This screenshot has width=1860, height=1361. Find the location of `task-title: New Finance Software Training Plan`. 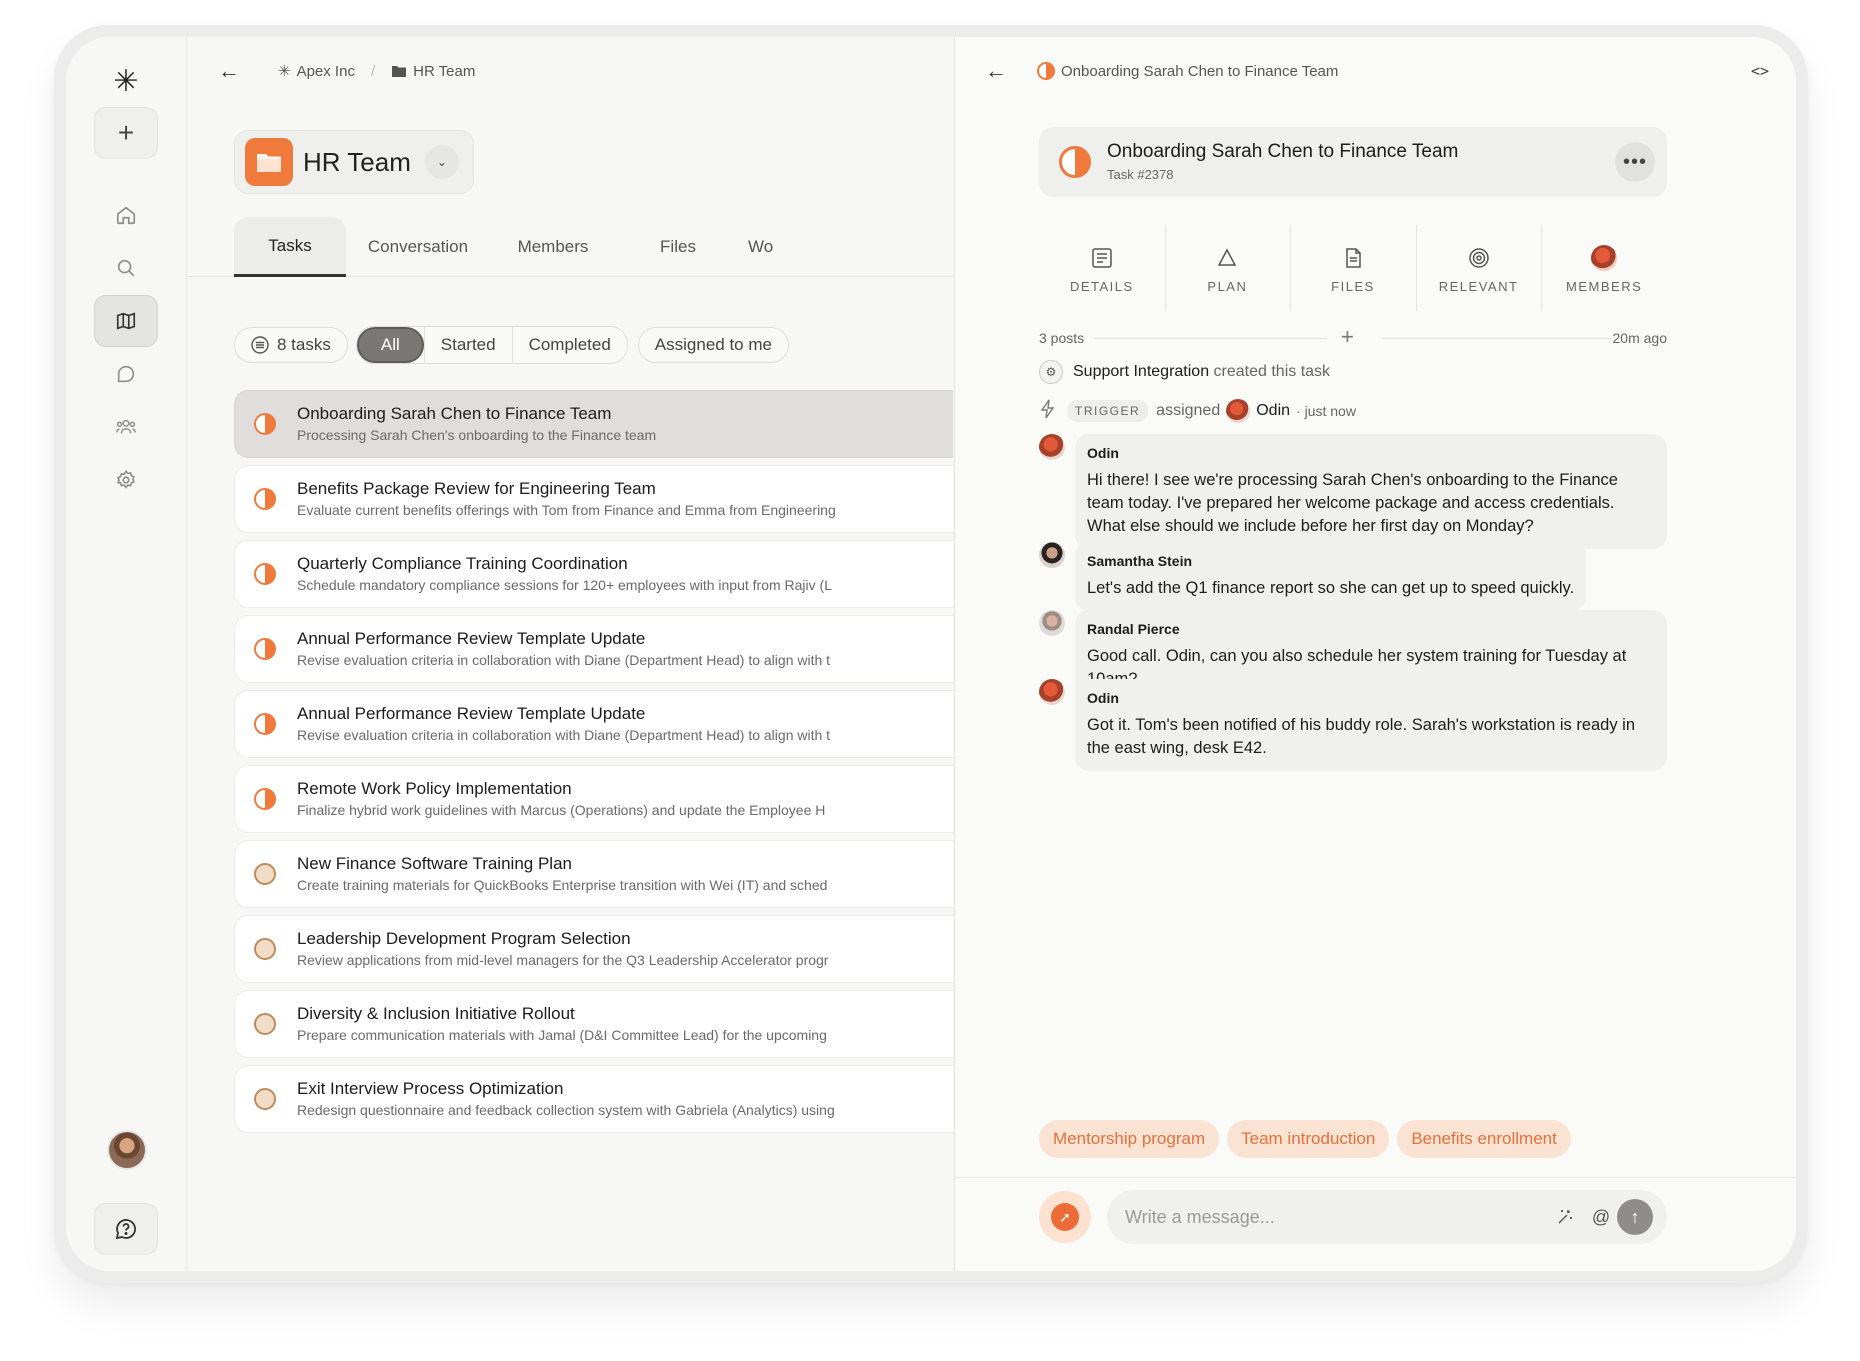

task-title: New Finance Software Training Plan is located at coordinates (434, 863).